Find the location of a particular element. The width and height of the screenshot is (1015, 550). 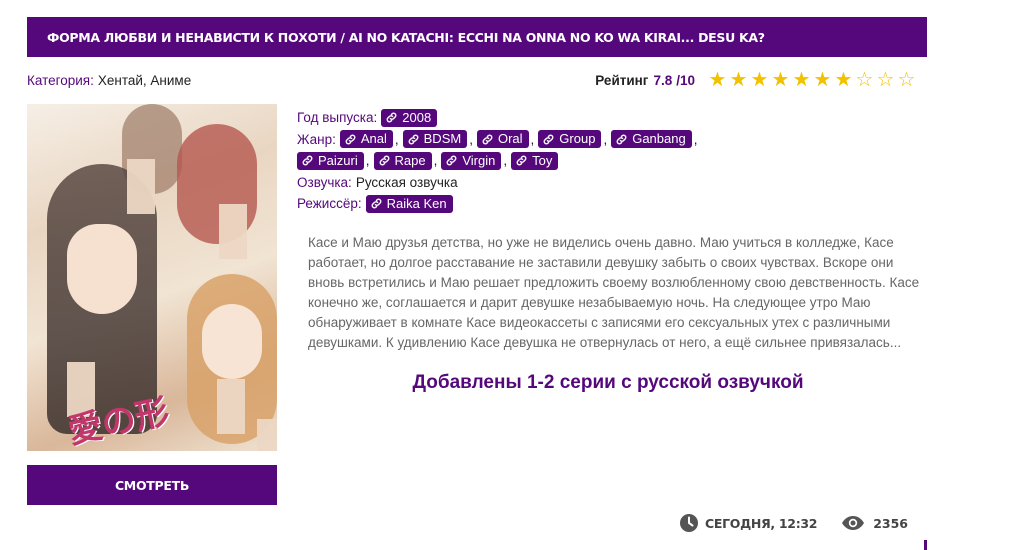

director-tag: Raika Ken is located at coordinates (409, 203).